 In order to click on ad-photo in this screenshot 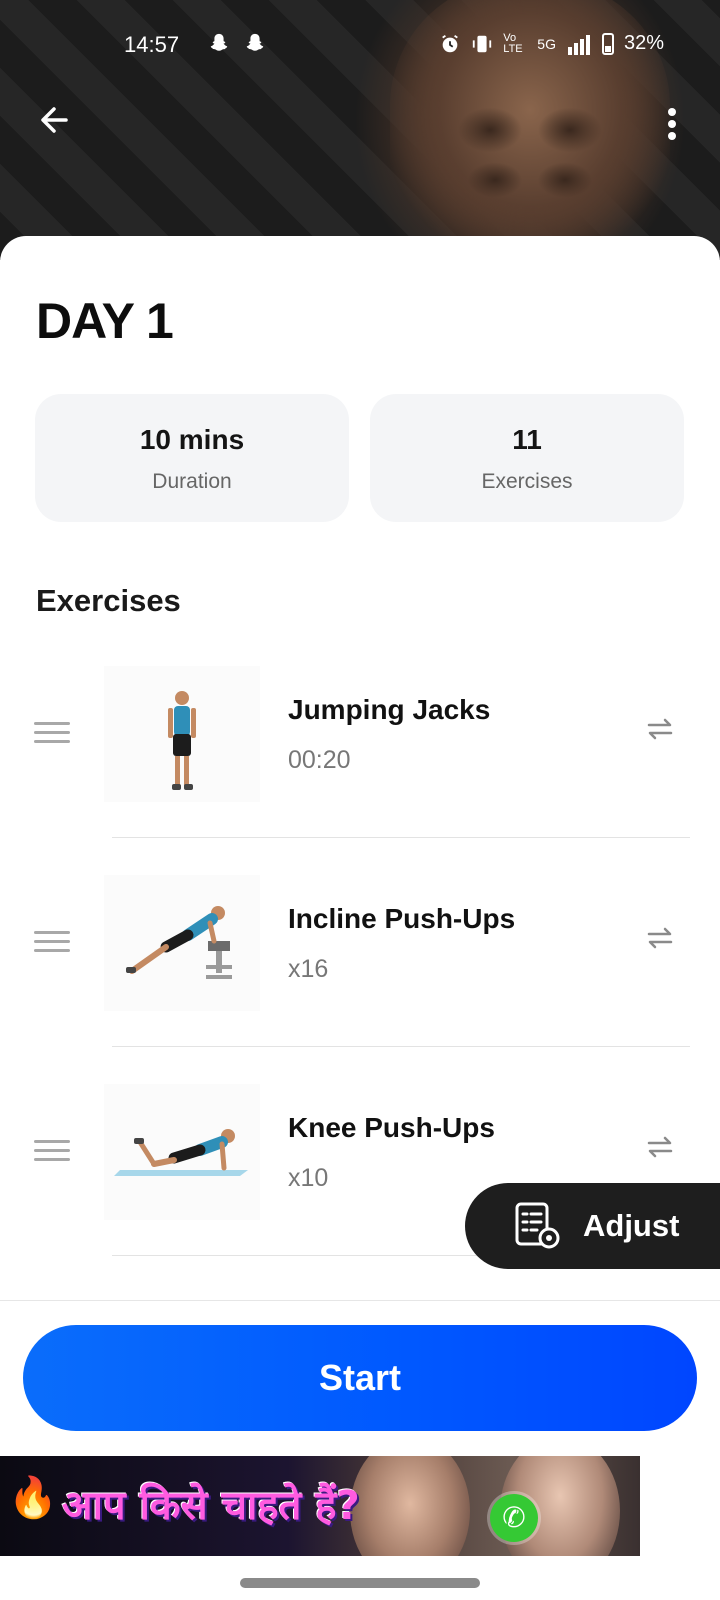, I will do `click(410, 1506)`.